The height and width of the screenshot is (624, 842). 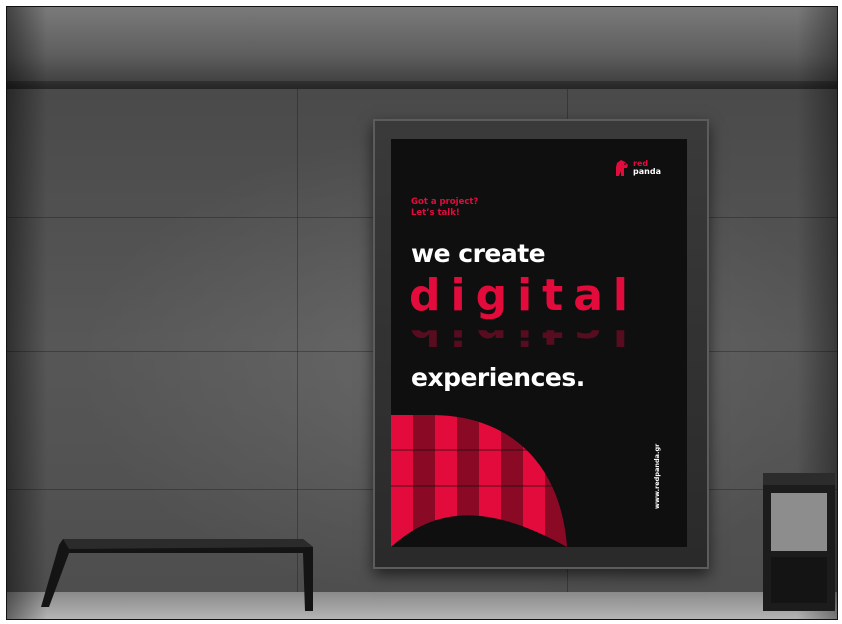 I want to click on brand-logo: red panda, so click(x=638, y=168).